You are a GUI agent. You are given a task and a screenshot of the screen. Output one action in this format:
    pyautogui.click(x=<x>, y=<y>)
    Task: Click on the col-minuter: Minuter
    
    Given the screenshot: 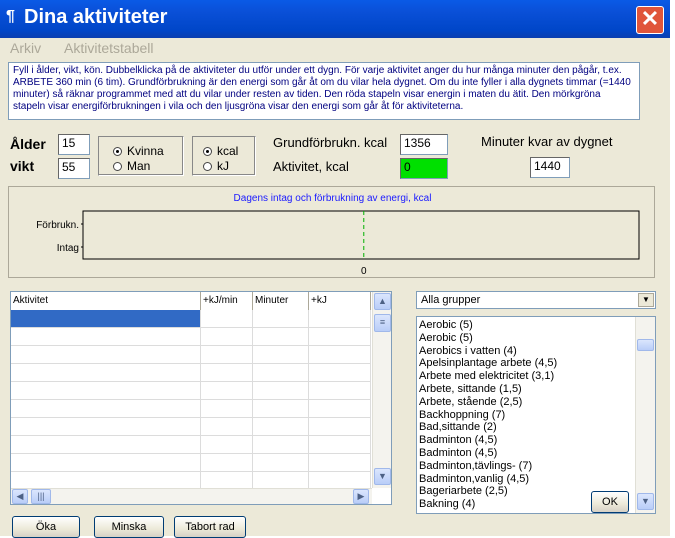 What is the action you would take?
    pyautogui.click(x=281, y=301)
    